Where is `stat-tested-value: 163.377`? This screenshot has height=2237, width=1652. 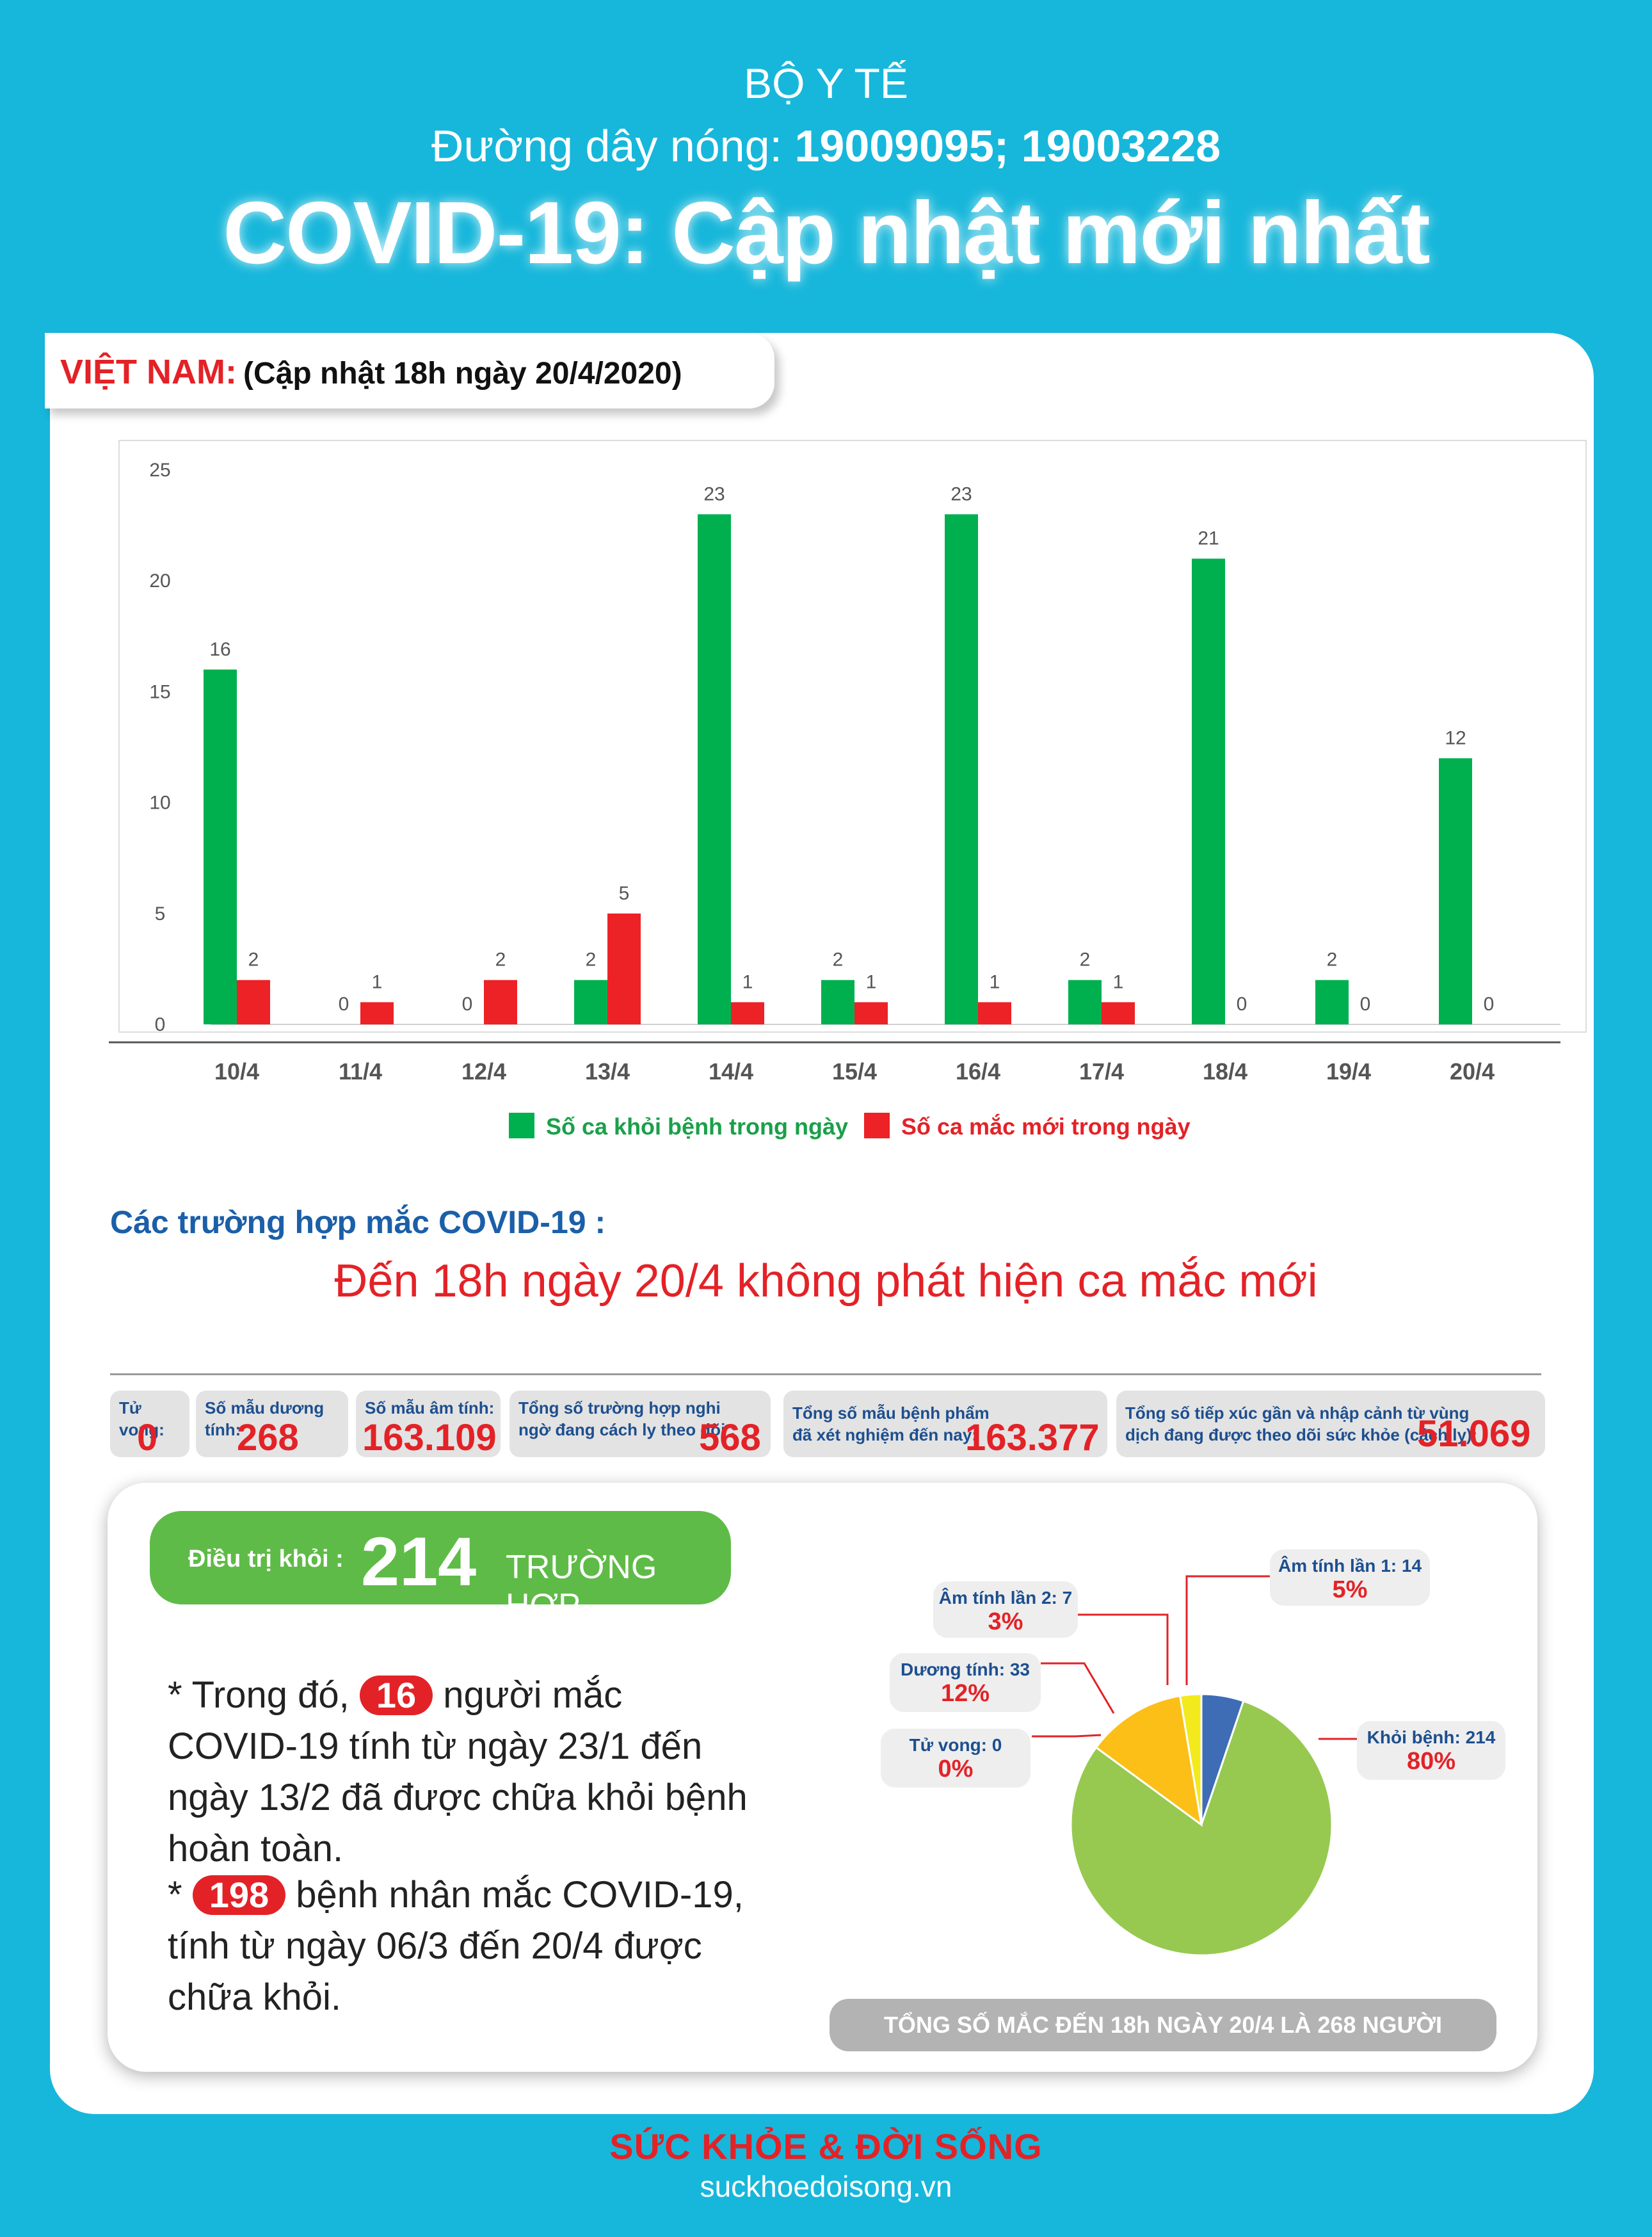
stat-tested-value: 163.377 is located at coordinates (1032, 1438).